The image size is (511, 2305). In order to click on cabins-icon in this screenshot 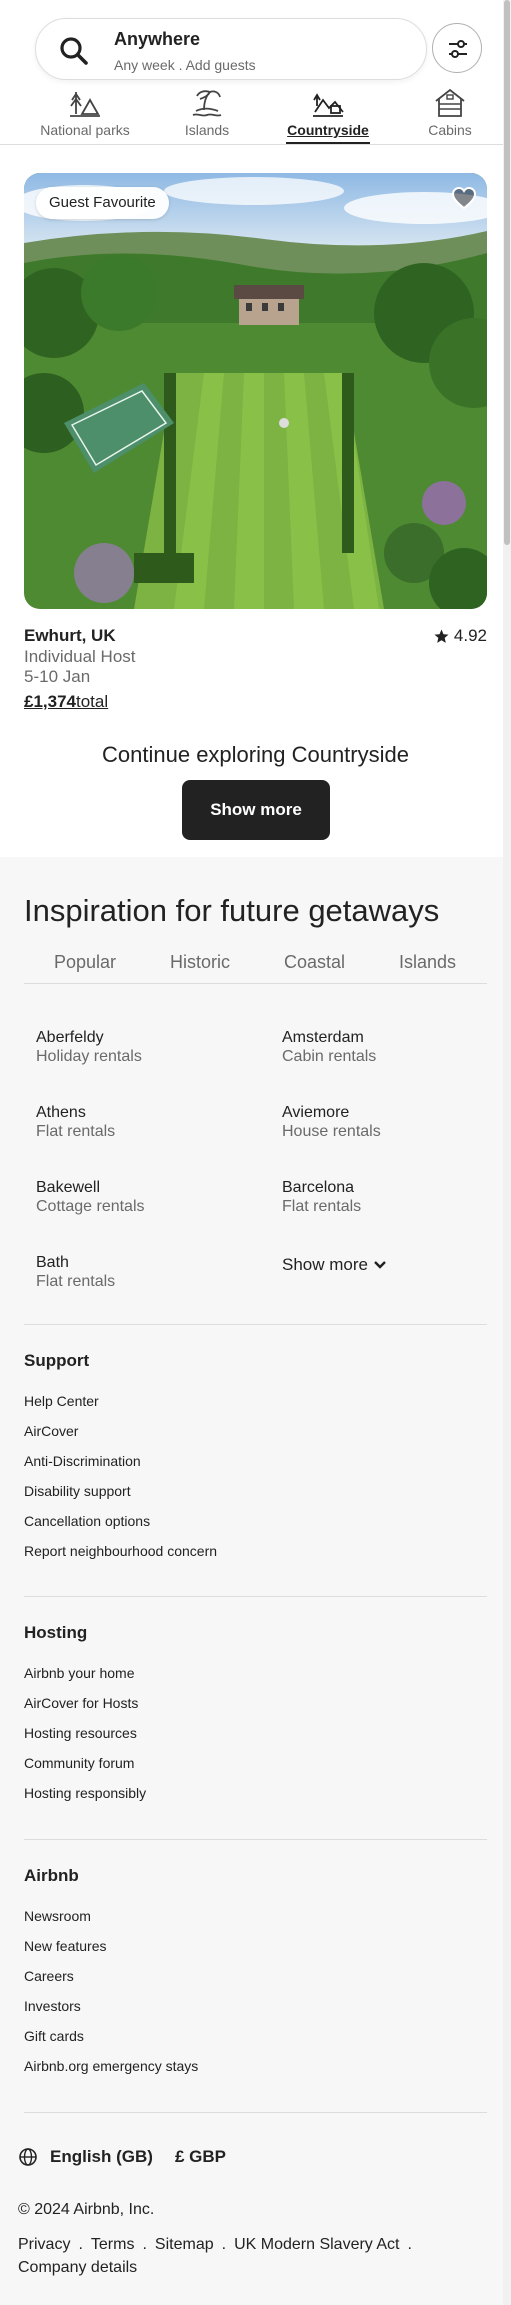, I will do `click(450, 102)`.